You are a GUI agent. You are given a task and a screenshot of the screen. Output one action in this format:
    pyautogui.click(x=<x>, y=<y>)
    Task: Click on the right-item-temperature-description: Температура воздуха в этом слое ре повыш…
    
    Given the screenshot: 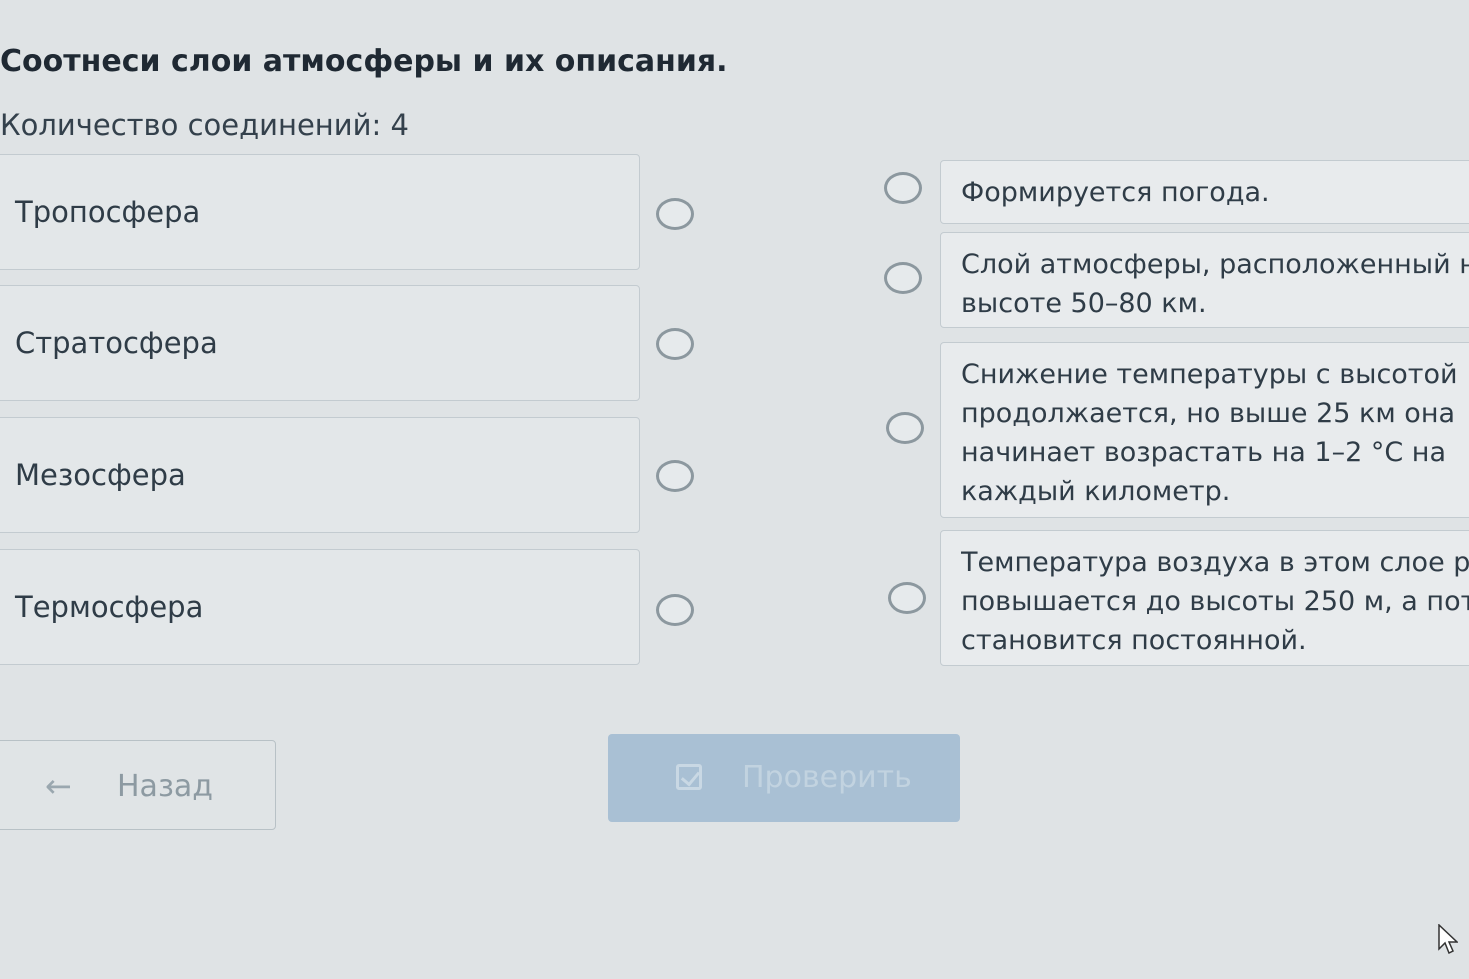 What is the action you would take?
    pyautogui.click(x=1204, y=598)
    